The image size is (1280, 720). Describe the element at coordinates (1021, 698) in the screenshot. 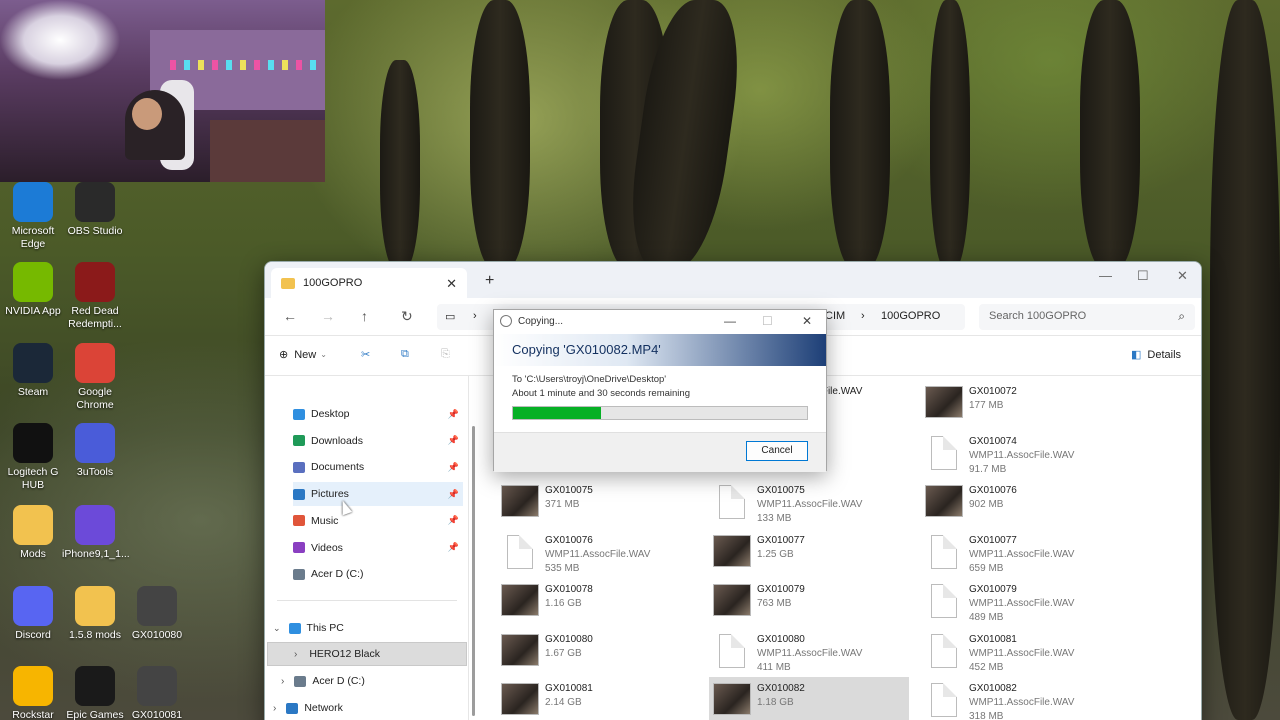

I see `file-item: GX010082 WMP11.AssocFile.WAV 318 MB` at that location.